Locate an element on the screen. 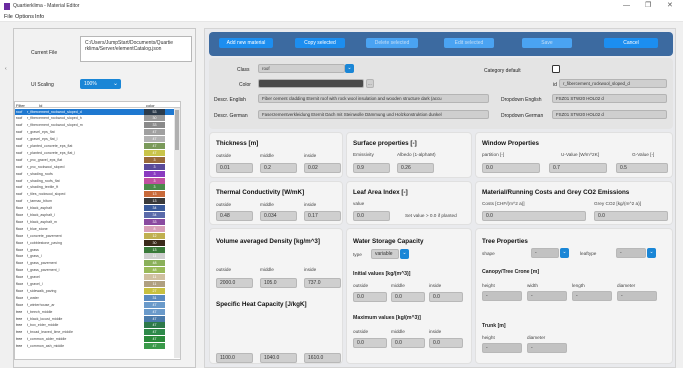 This screenshot has width=683, height=368. water-initial-outside-input: 0.0 is located at coordinates (370, 297).